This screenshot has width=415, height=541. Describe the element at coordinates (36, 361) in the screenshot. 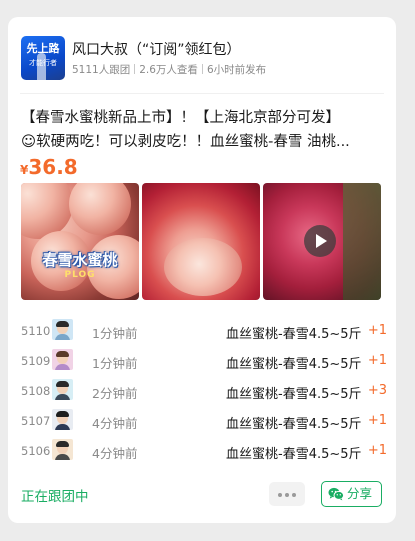

I see `order-number: 5109` at that location.